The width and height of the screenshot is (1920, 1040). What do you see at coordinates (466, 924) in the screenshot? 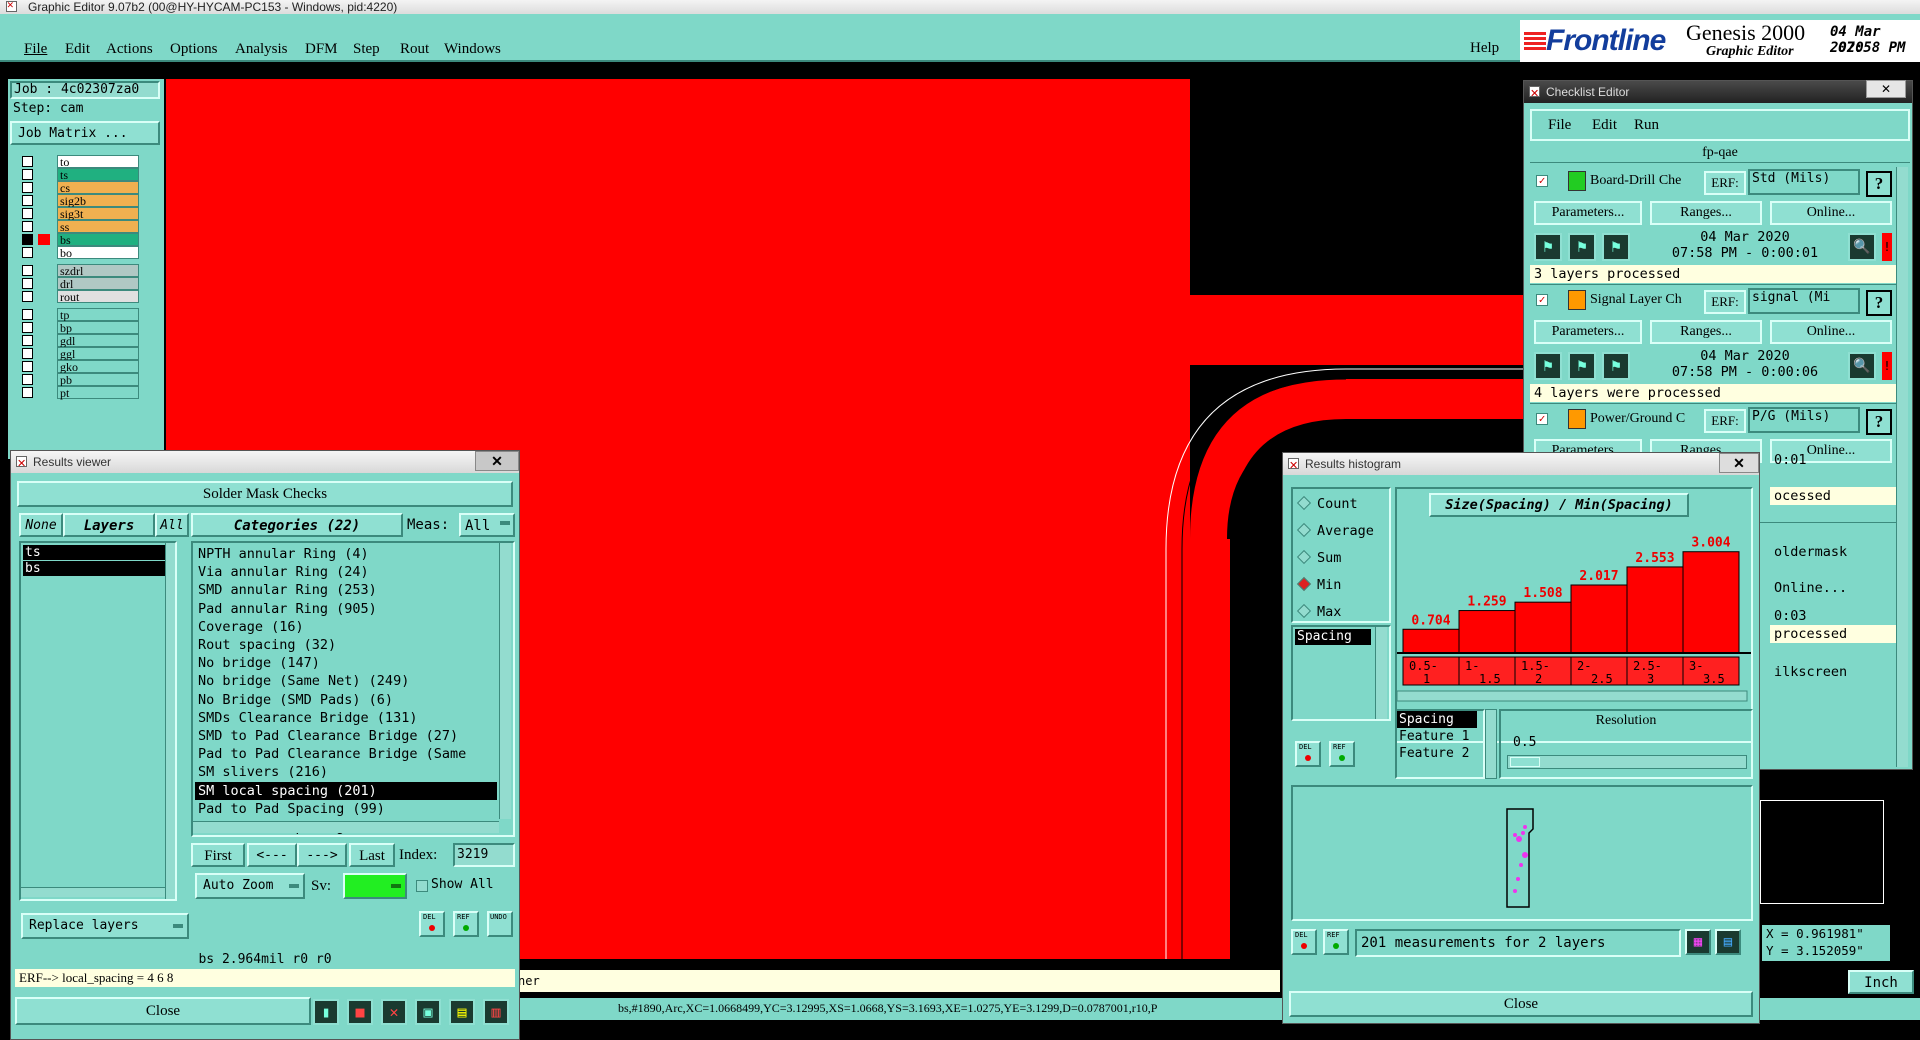
I see `refresh-button: REF` at bounding box center [466, 924].